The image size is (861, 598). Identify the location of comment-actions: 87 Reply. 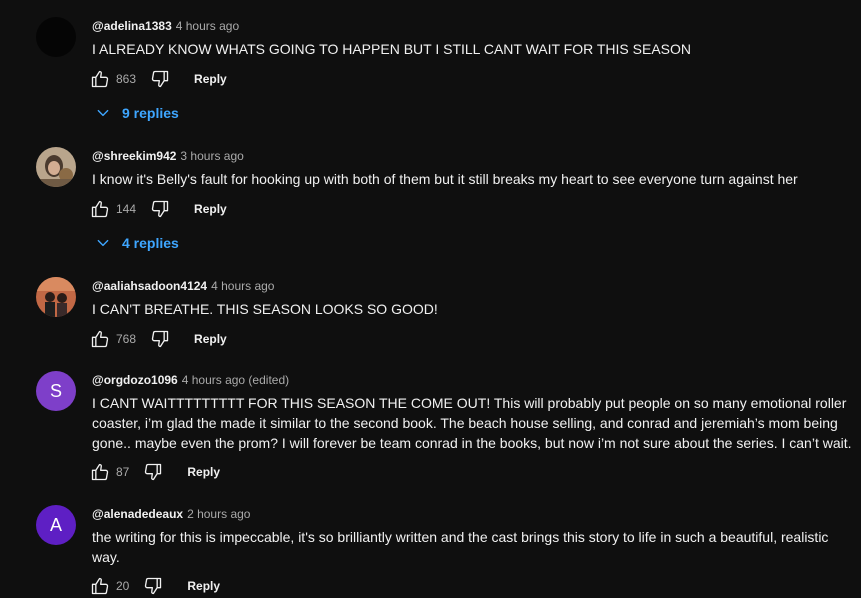
(155, 472).